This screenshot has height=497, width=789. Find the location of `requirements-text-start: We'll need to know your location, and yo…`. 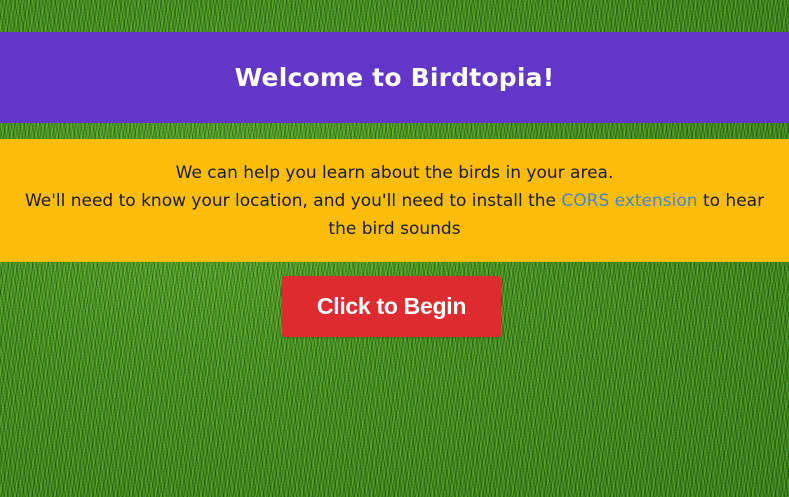

requirements-text-start: We'll need to know your location, and yo… is located at coordinates (293, 200).